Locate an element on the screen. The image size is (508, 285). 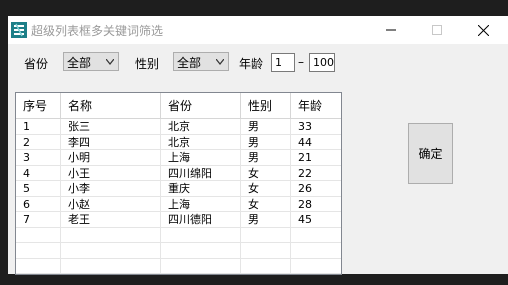
table-cell: 5 is located at coordinates (38, 189).